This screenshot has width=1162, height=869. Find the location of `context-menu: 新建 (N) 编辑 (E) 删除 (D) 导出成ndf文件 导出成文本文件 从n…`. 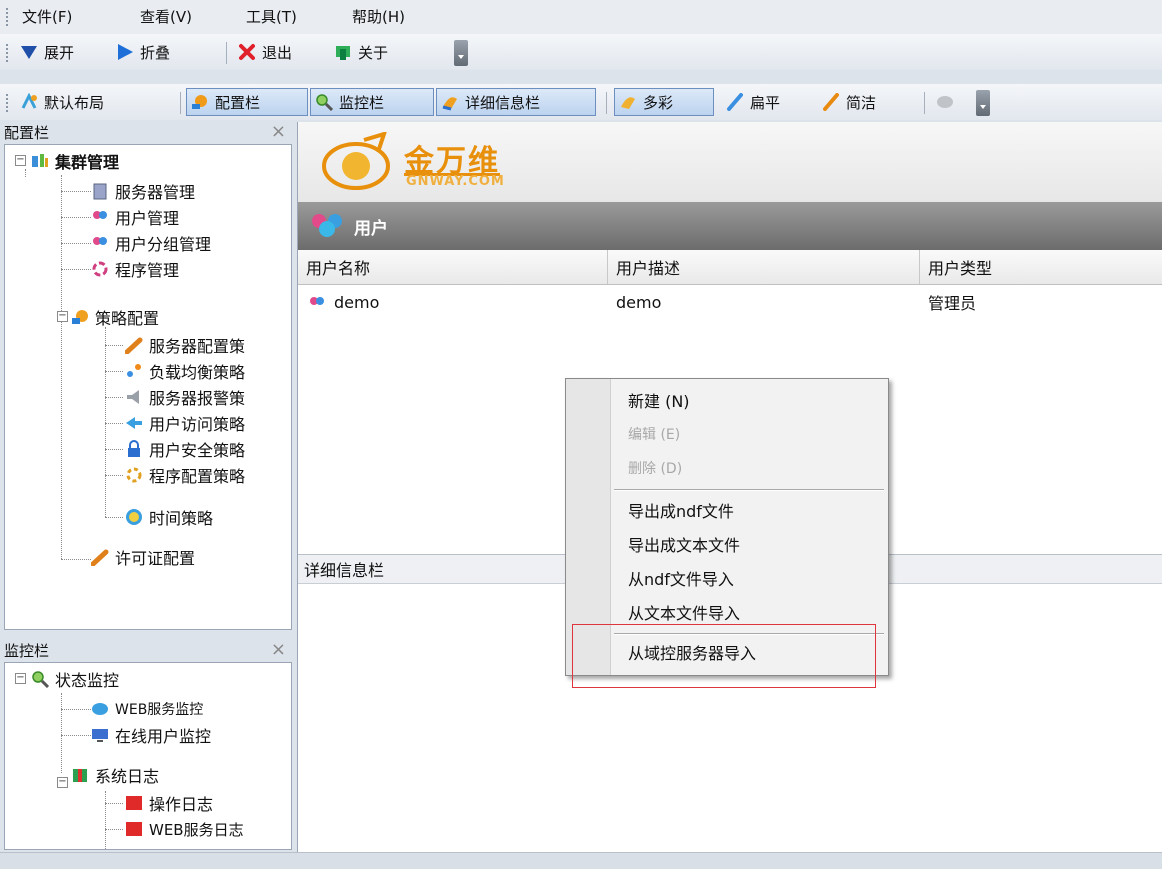

context-menu: 新建 (N) 编辑 (E) 删除 (D) 导出成ndf文件 导出成文本文件 从n… is located at coordinates (727, 527).